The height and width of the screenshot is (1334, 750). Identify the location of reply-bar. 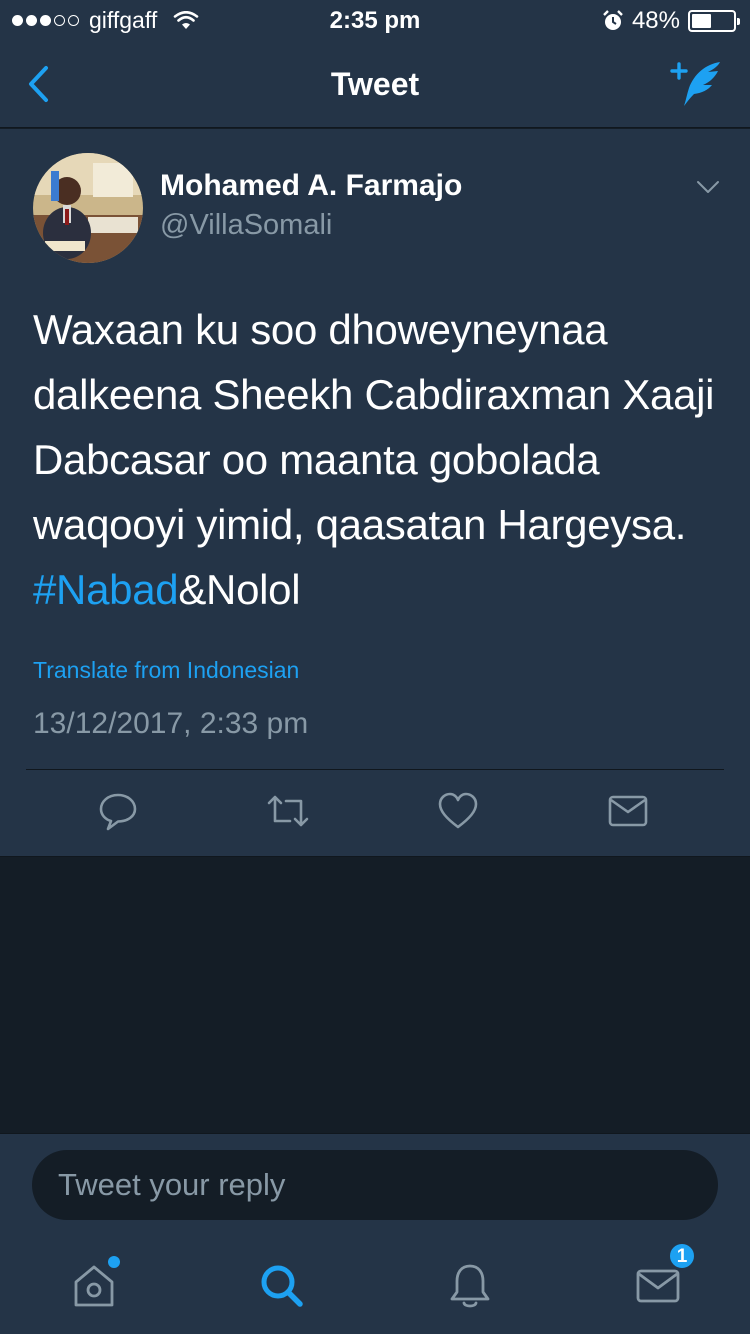
(375, 1186).